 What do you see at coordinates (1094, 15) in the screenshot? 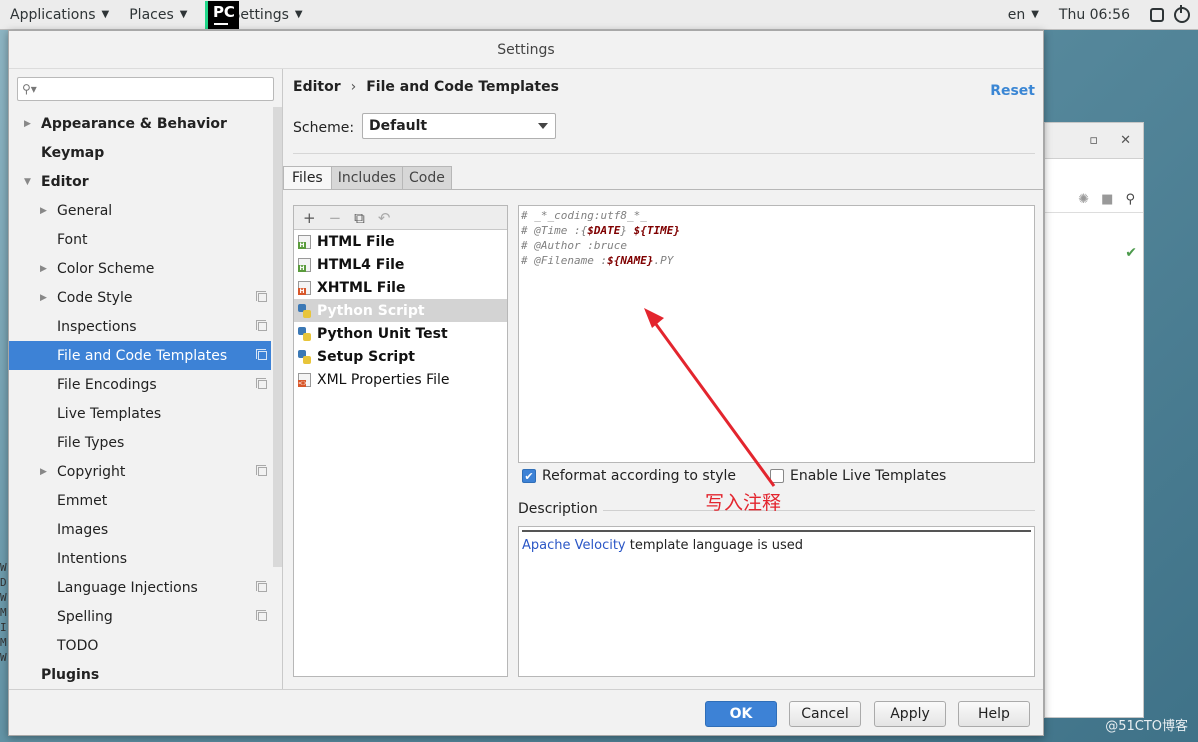
I see `clock: Thu 06:56` at bounding box center [1094, 15].